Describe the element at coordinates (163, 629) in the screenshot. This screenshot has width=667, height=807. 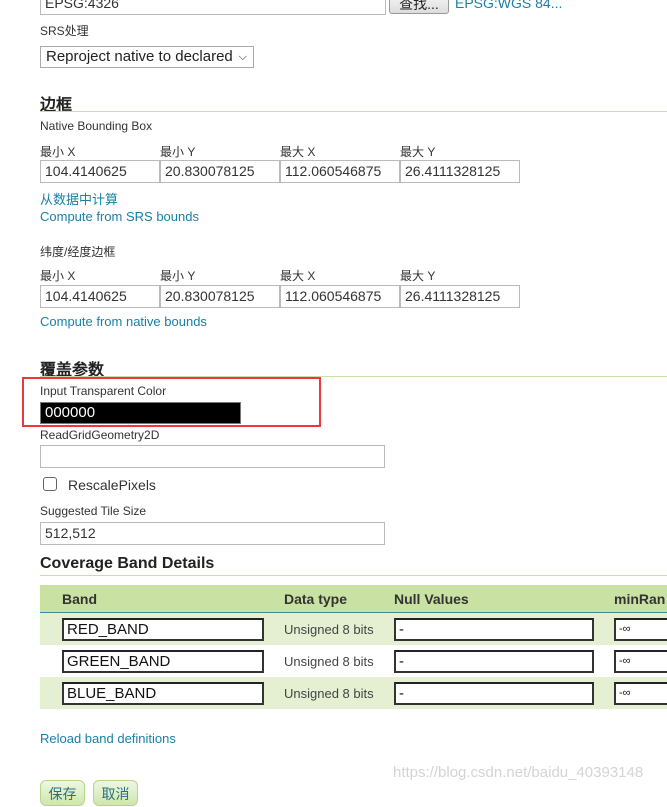
I see `band-name-input: RED_BAND` at that location.